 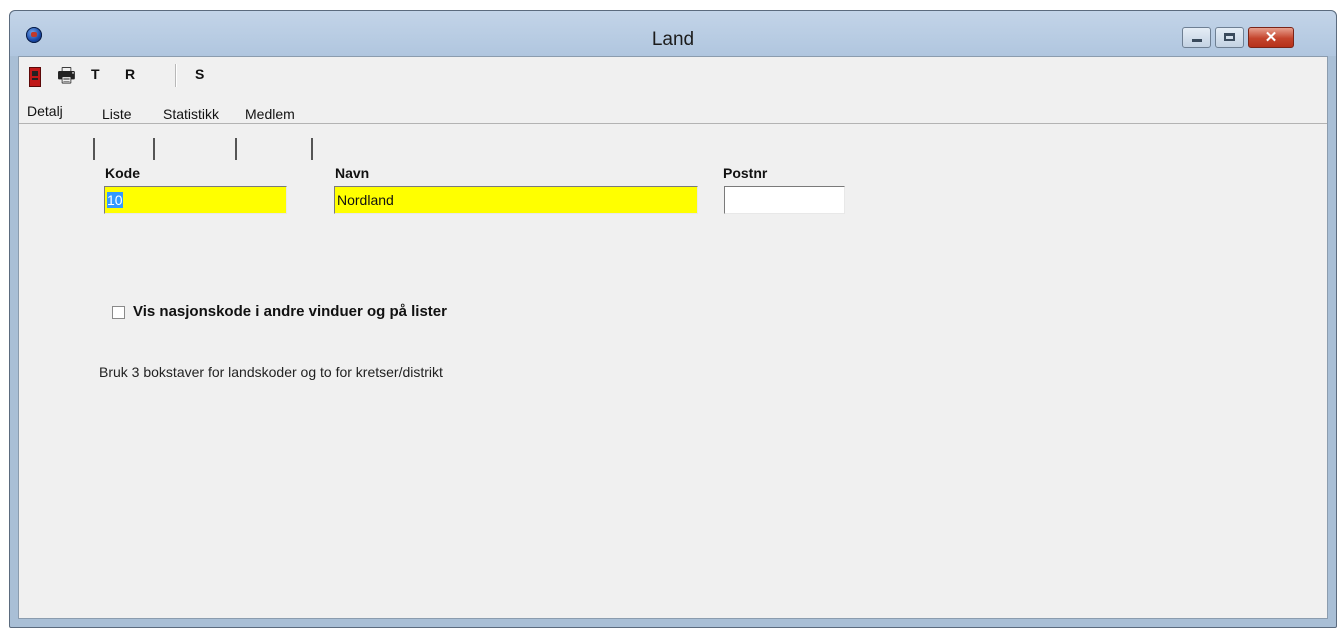 I want to click on kode-field: 10, so click(x=195, y=200).